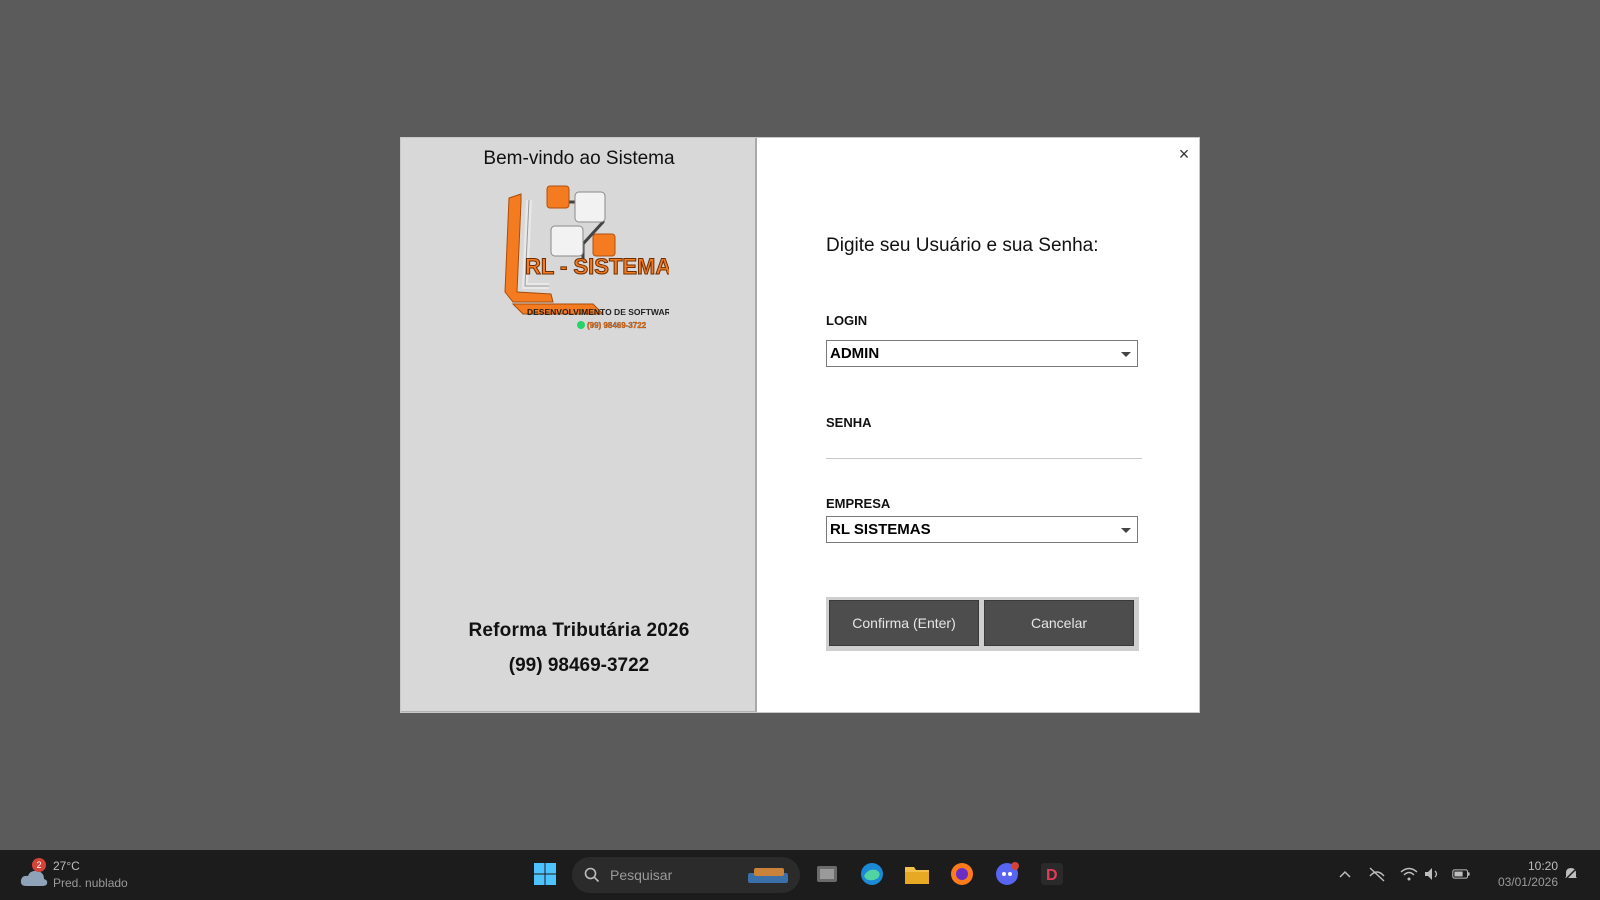 The width and height of the screenshot is (1600, 900). Describe the element at coordinates (90, 883) in the screenshot. I see `weather-condition: Pred. nublado` at that location.